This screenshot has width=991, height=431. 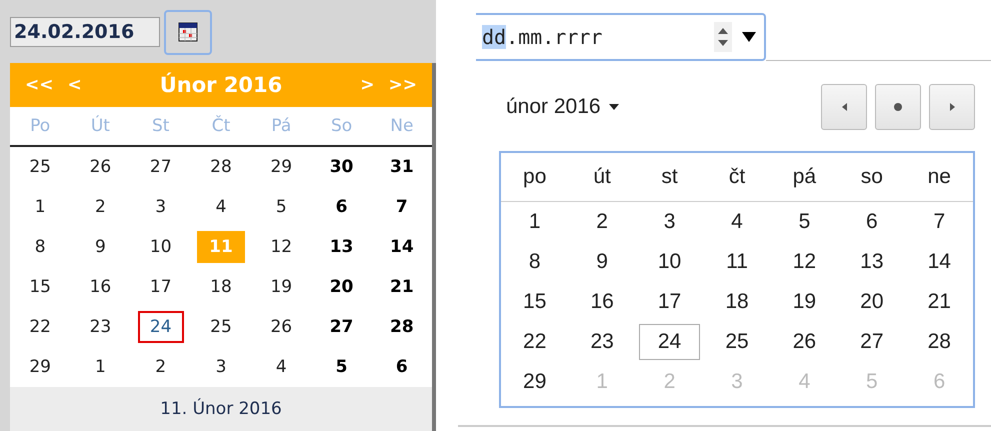 I want to click on today-button, so click(x=898, y=107).